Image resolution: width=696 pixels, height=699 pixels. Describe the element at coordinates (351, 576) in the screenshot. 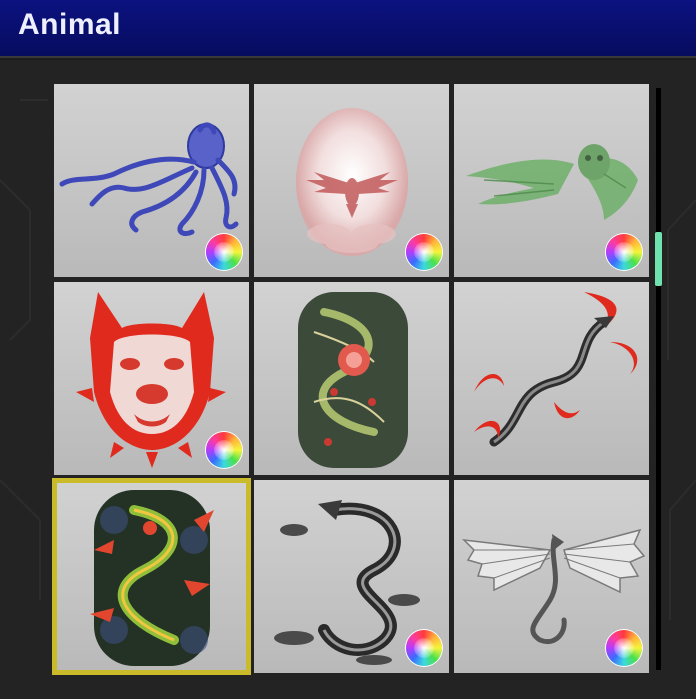

I see `tattoo-tile-black-dragon` at that location.